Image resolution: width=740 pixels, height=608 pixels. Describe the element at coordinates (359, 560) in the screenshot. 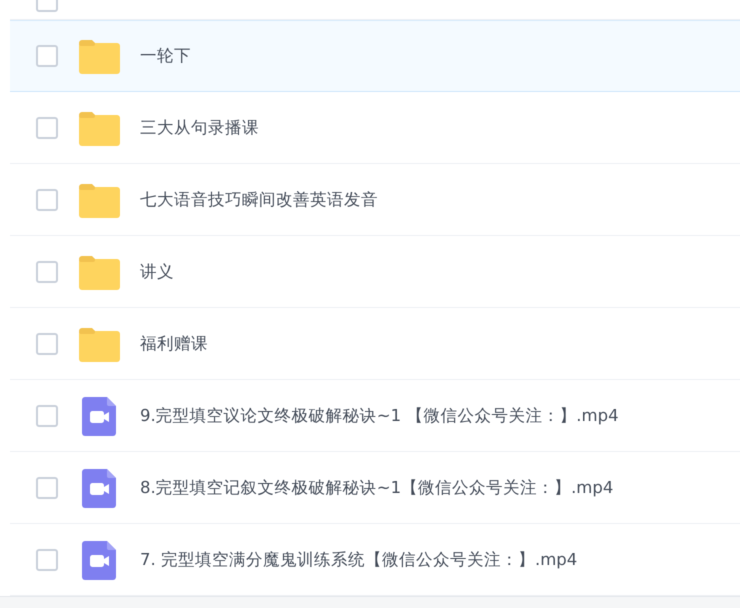

I see `file-name: 7. 完型填空满分魔鬼训练系统【微信公众号关注：】.mp4` at that location.